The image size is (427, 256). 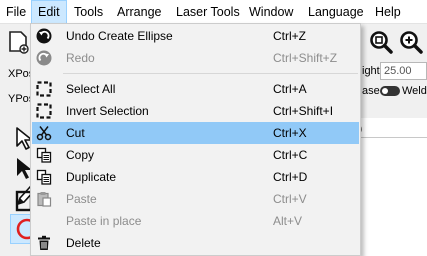 What do you see at coordinates (44, 243) in the screenshot?
I see `trash-icon` at bounding box center [44, 243].